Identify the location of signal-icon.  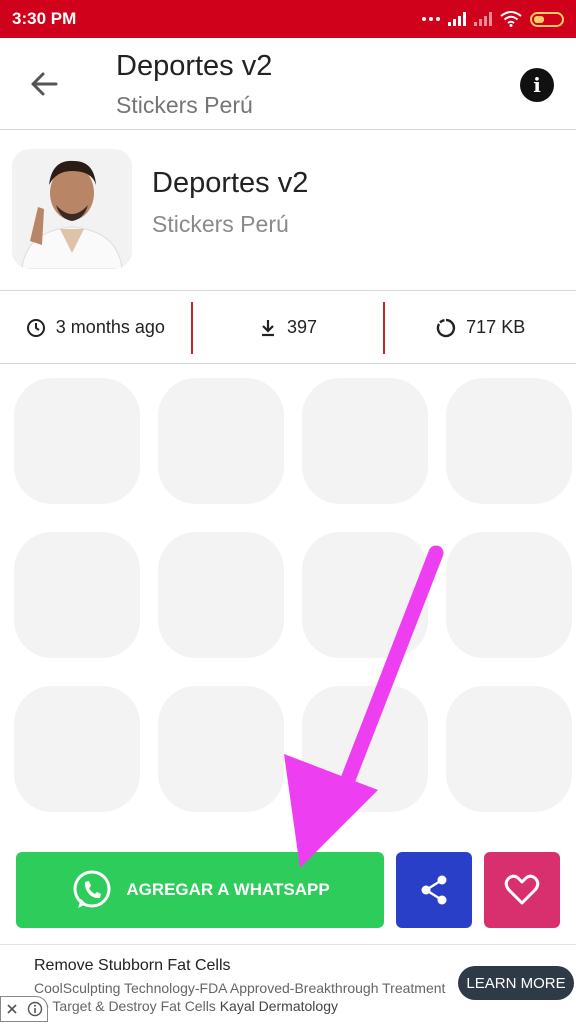
(457, 19).